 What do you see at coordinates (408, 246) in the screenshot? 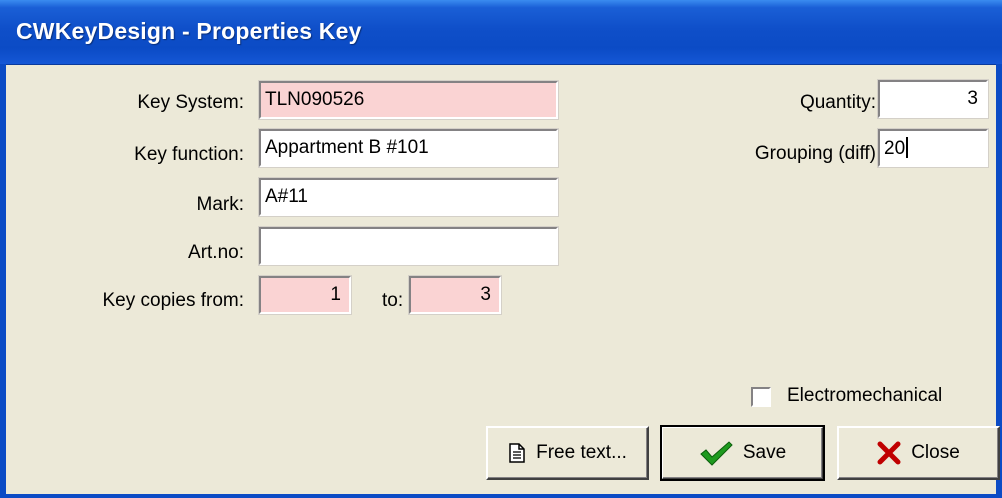
I see `art-no-field` at bounding box center [408, 246].